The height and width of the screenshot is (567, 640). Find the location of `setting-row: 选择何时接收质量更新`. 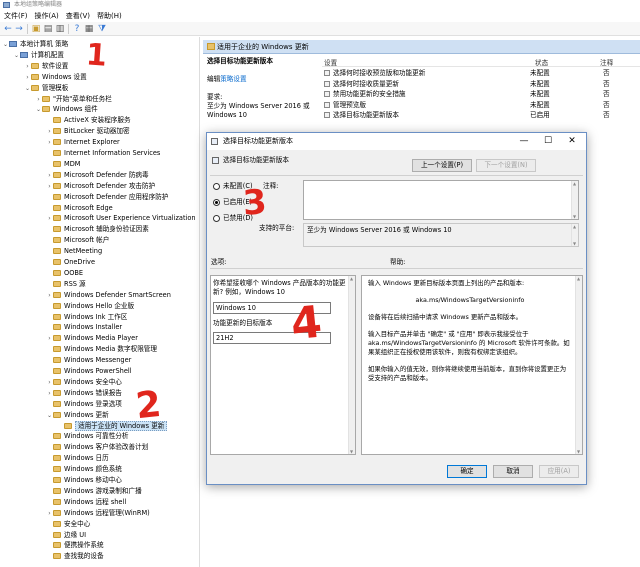

setting-row: 选择何时接收质量更新 is located at coordinates (361, 84).